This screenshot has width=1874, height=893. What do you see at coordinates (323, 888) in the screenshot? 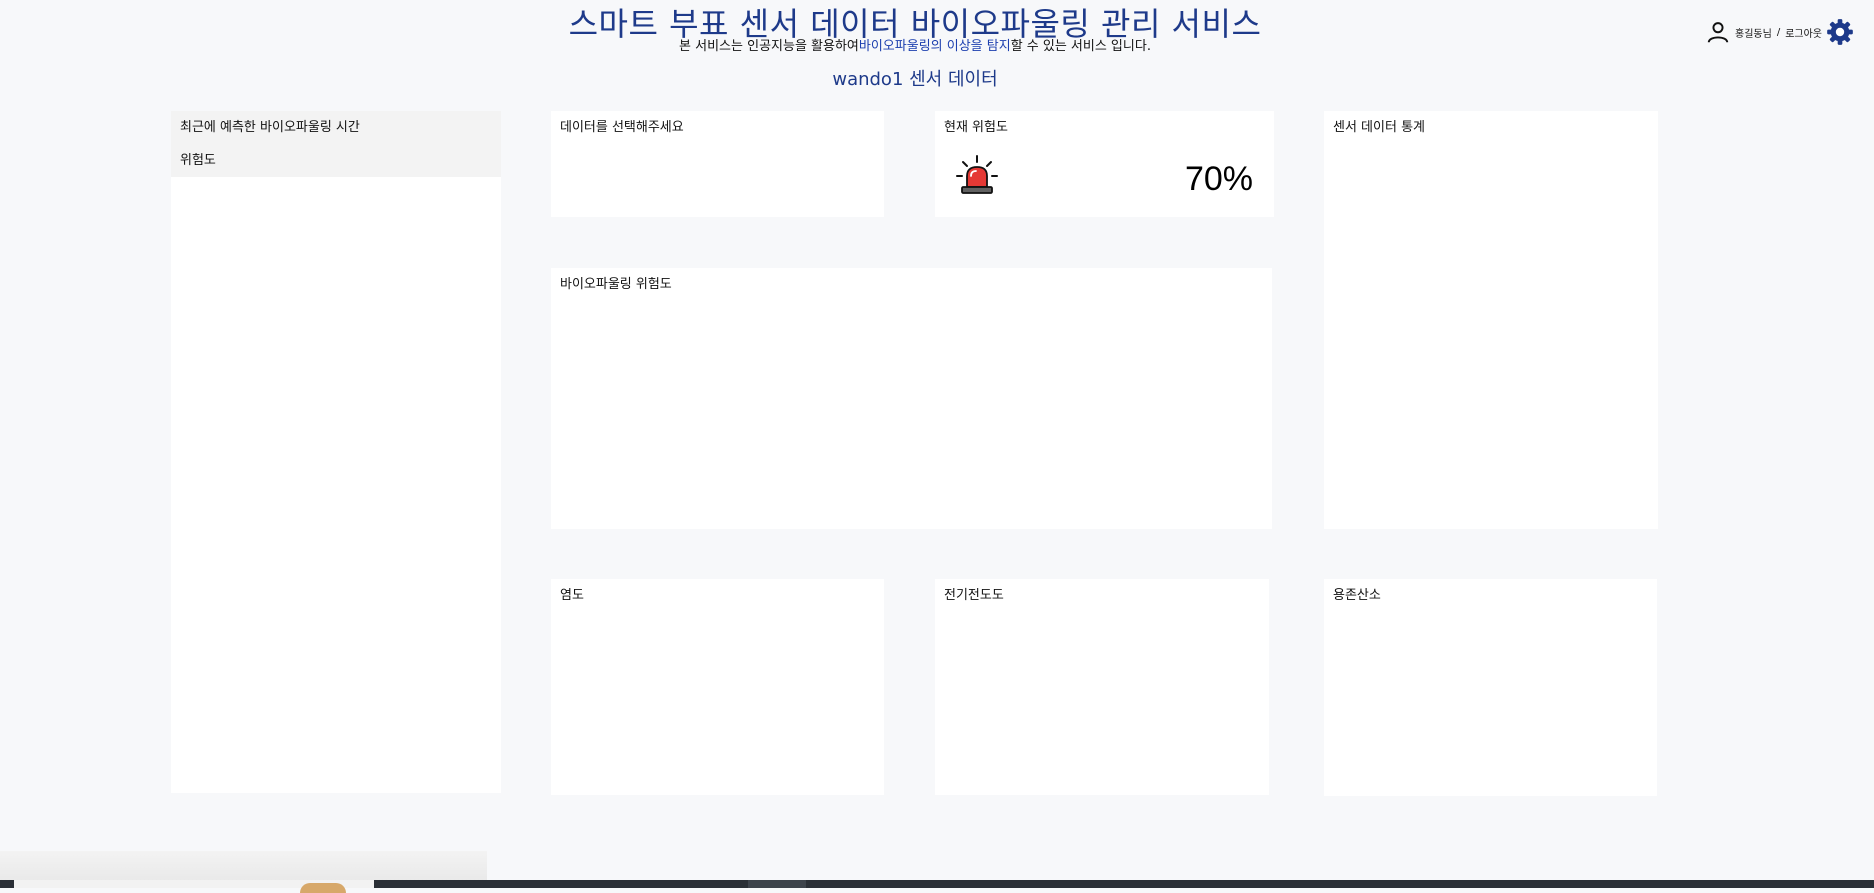
I see `taskbar-app-icon` at bounding box center [323, 888].